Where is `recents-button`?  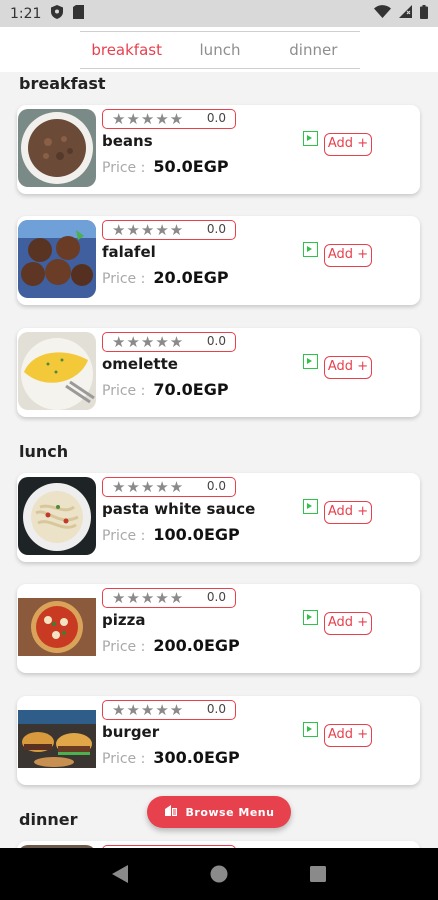 recents-button is located at coordinates (318, 874).